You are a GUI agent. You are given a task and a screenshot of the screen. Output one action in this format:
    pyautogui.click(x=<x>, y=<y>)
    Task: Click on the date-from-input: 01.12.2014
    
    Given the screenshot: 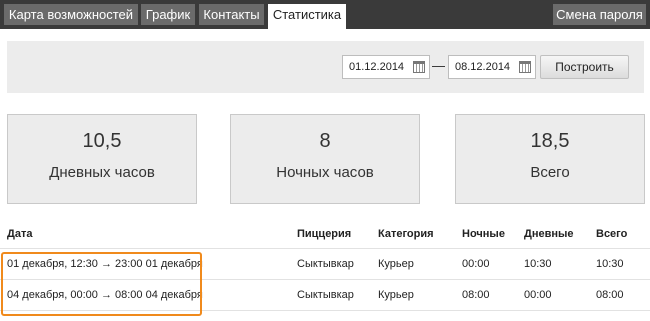 What is the action you would take?
    pyautogui.click(x=386, y=67)
    